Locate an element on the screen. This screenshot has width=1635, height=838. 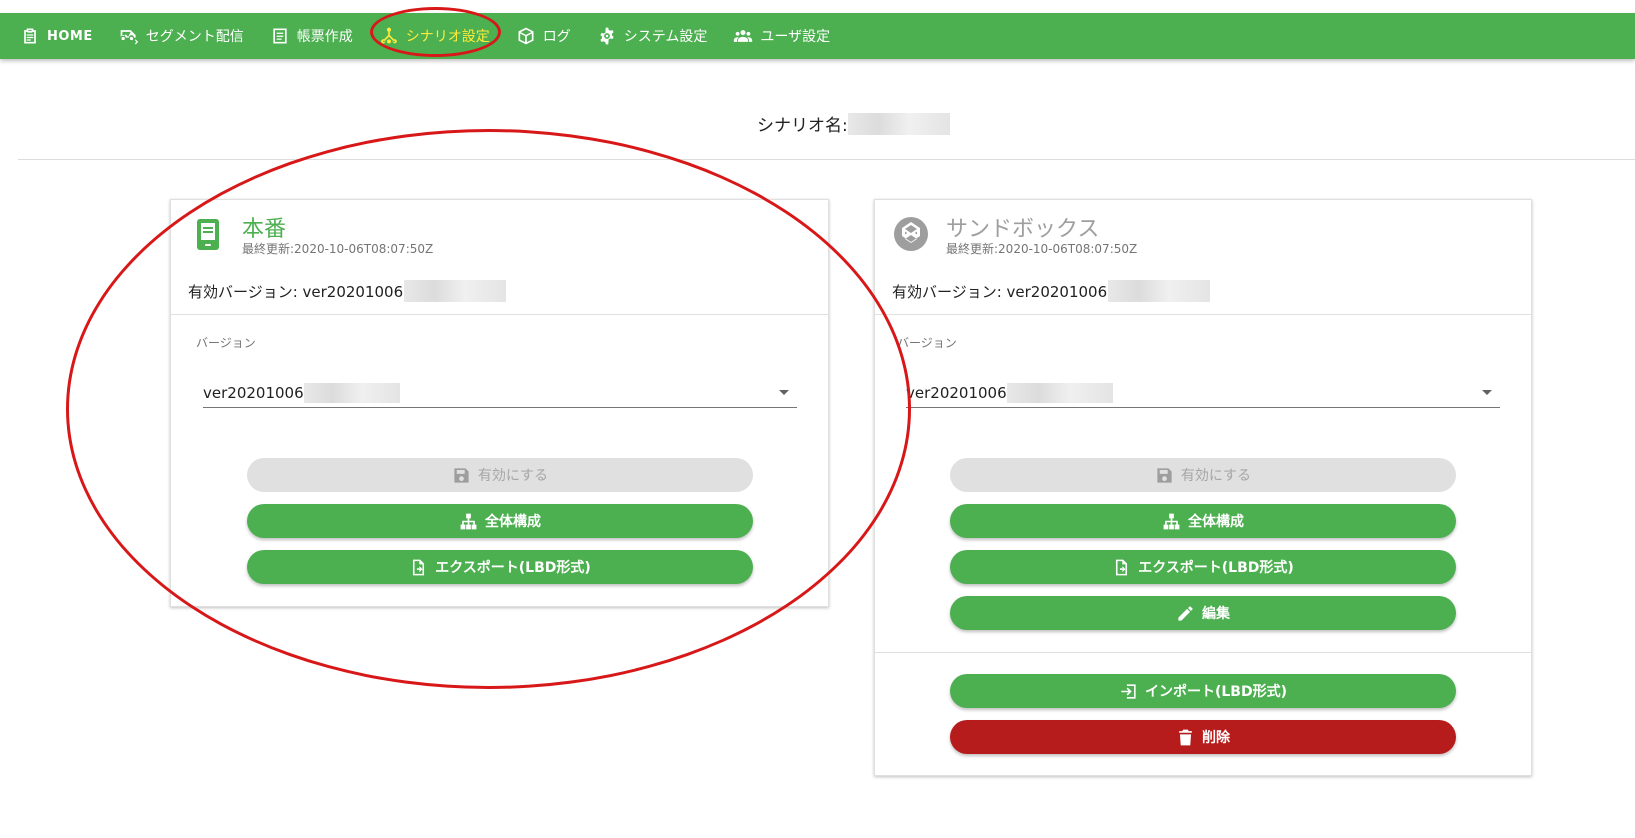
nav-home-label: HOME is located at coordinates (70, 36).